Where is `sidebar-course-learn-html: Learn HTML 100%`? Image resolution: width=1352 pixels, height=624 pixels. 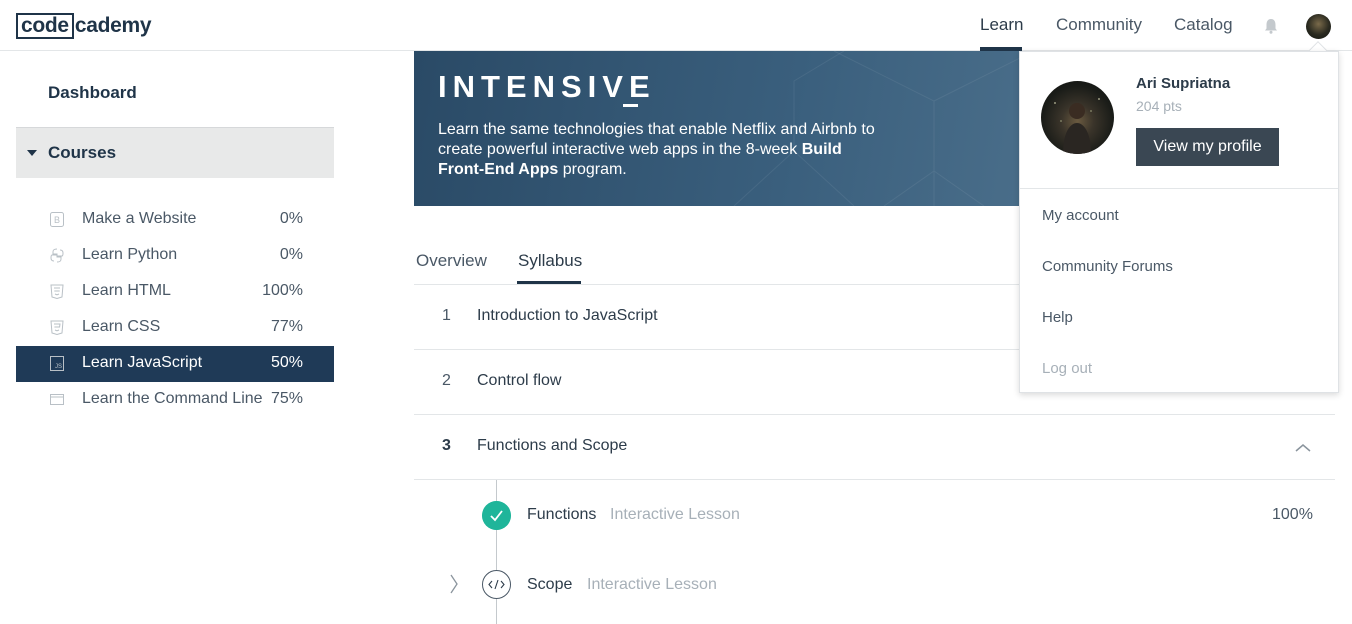
sidebar-course-learn-html: Learn HTML 100% is located at coordinates (175, 292).